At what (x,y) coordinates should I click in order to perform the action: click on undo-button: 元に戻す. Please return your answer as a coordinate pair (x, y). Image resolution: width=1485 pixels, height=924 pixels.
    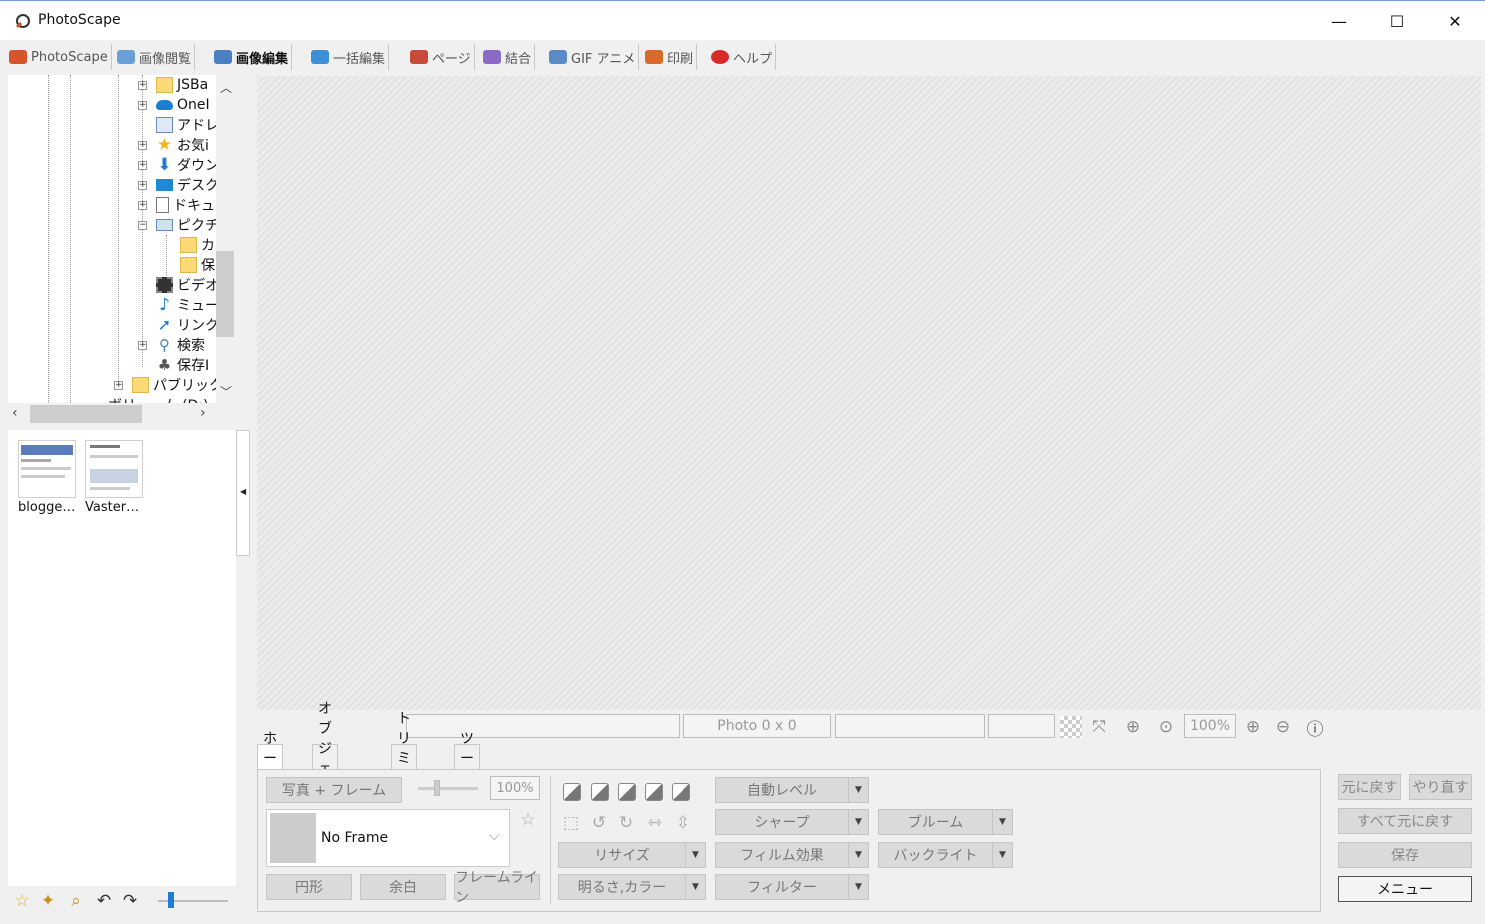
    Looking at the image, I should click on (1369, 787).